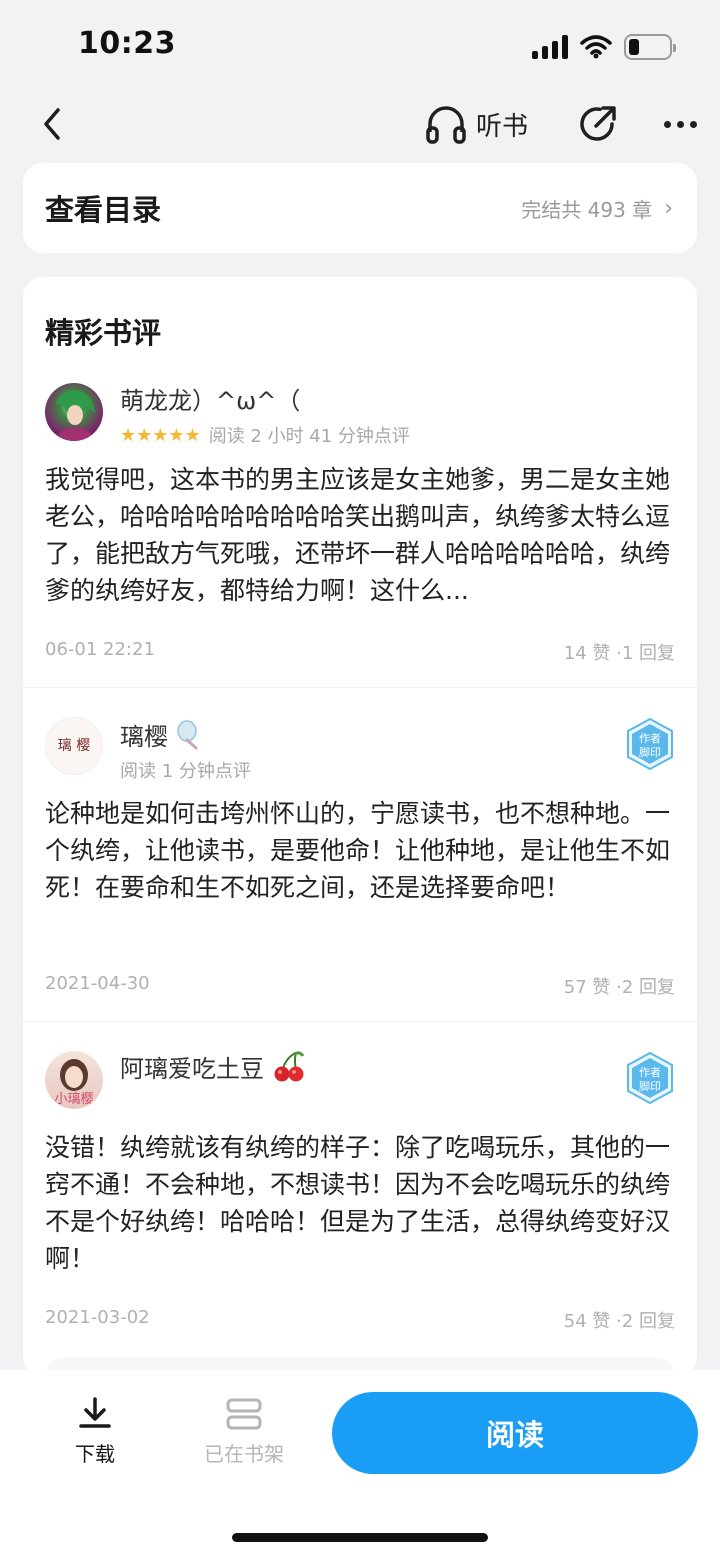  I want to click on bookshelf-icon, so click(244, 1414).